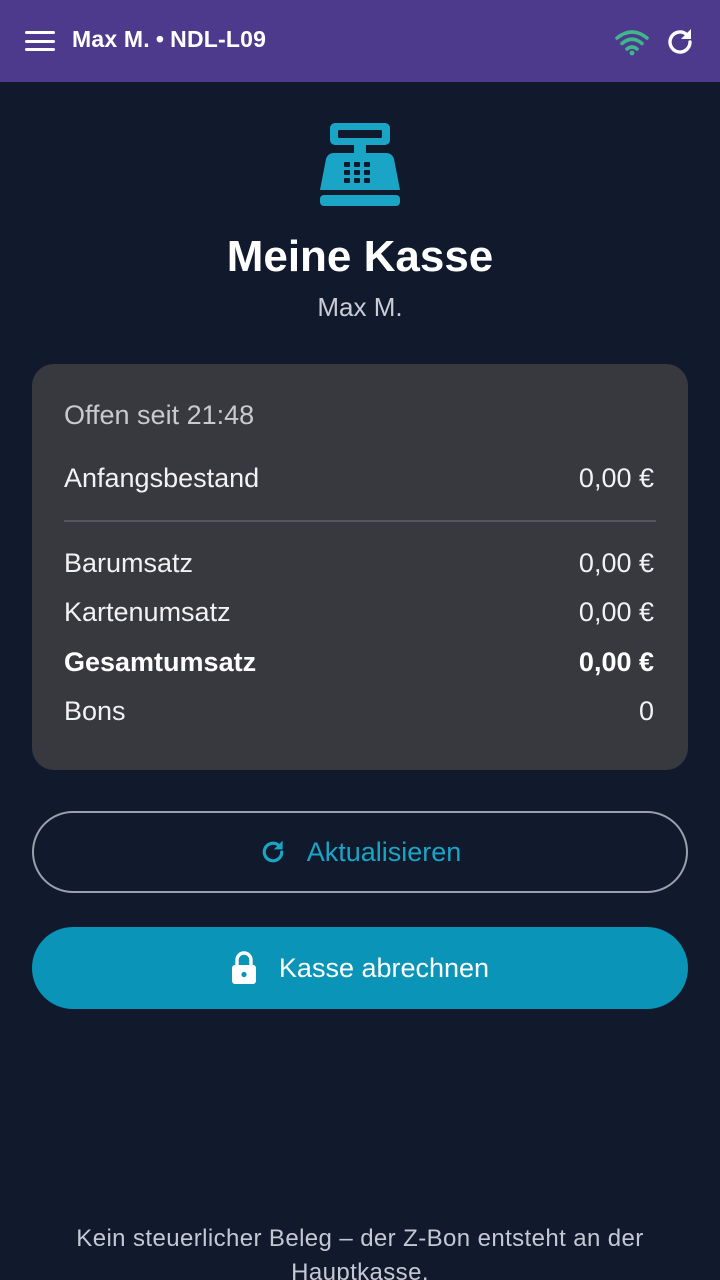  What do you see at coordinates (111, 39) in the screenshot?
I see `app-bar-user: Max M.` at bounding box center [111, 39].